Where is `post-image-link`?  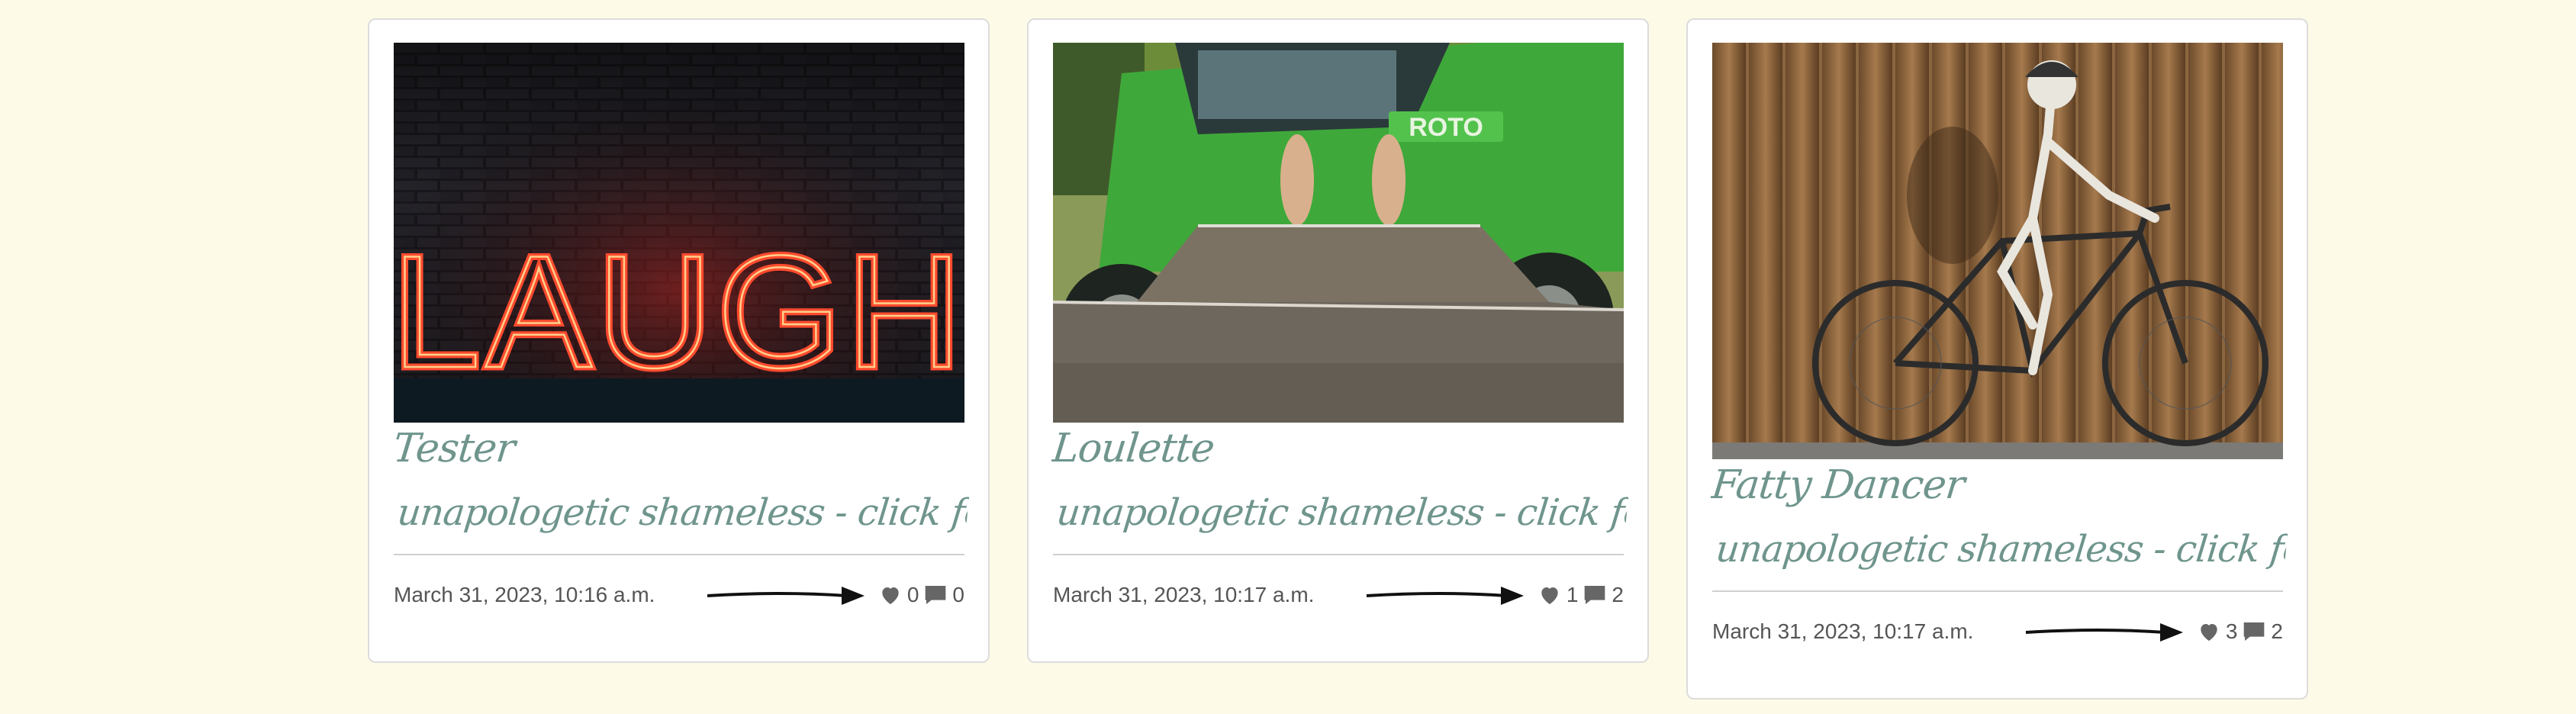
post-image-link is located at coordinates (1997, 251).